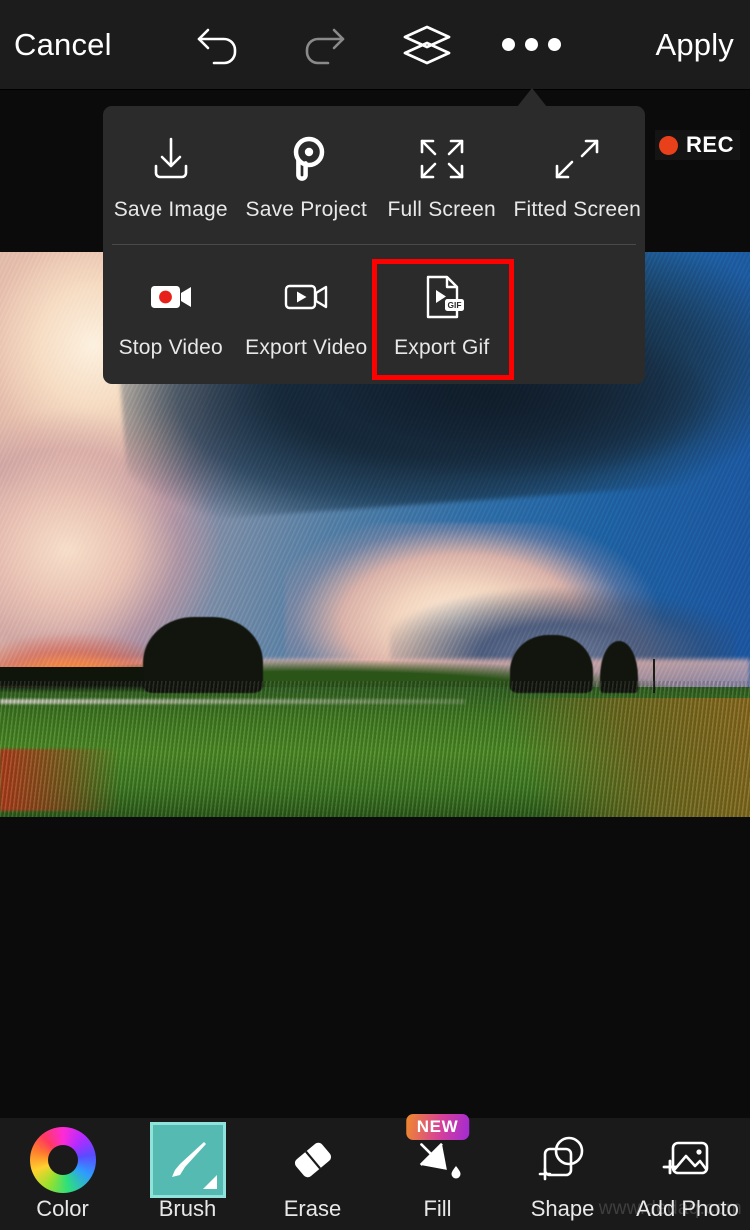  What do you see at coordinates (170, 209) in the screenshot?
I see `menu-item-label: Save Image` at bounding box center [170, 209].